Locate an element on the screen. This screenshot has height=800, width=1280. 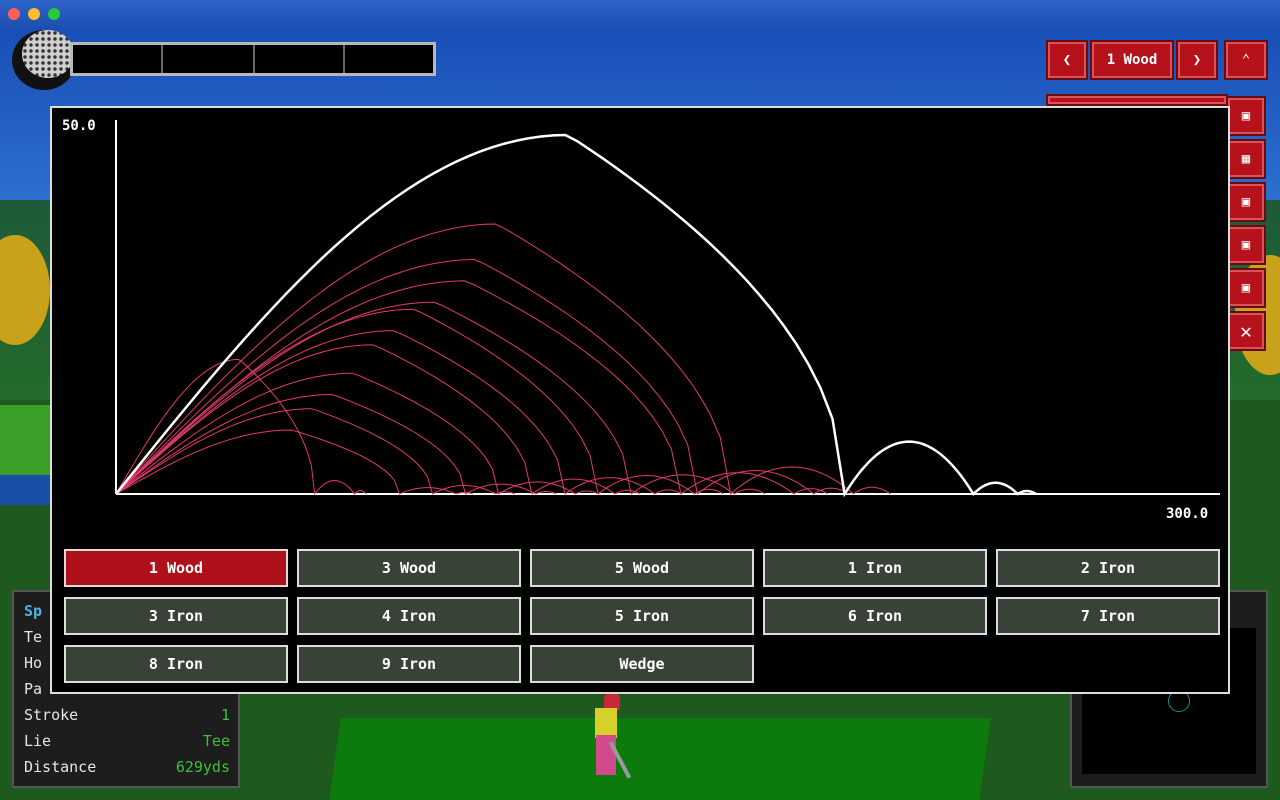
save-icon: ▣ is located at coordinates (1246, 116).